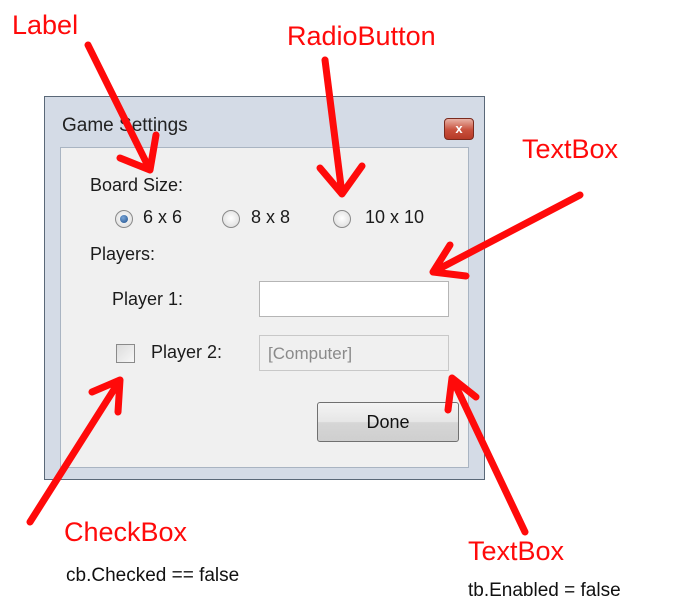  I want to click on title-bar: Game Settings x, so click(264, 122).